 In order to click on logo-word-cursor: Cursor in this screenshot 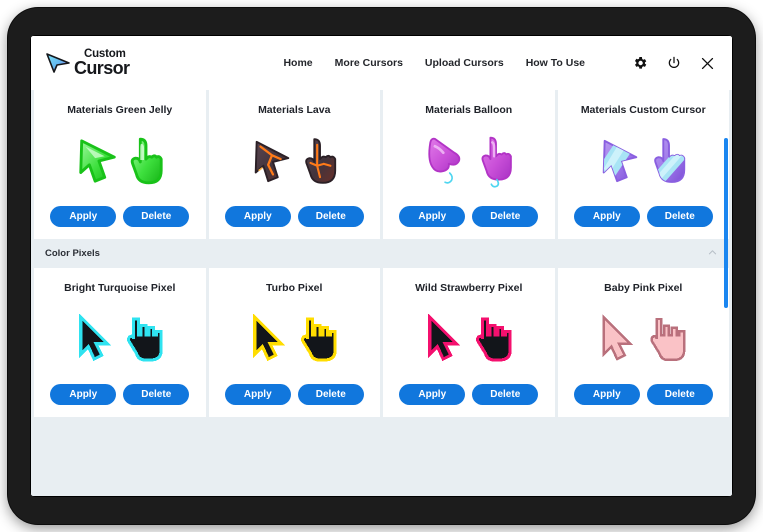, I will do `click(102, 68)`.